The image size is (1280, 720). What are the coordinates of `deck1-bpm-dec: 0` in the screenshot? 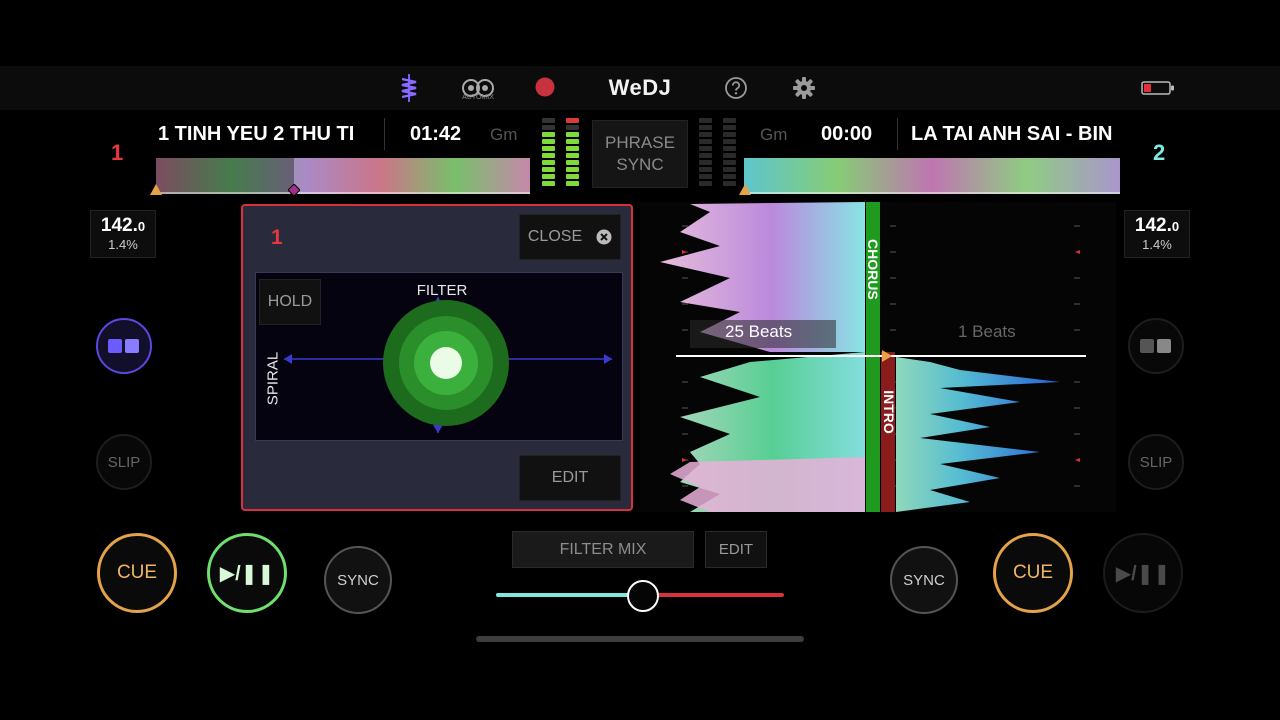 It's located at (141, 226).